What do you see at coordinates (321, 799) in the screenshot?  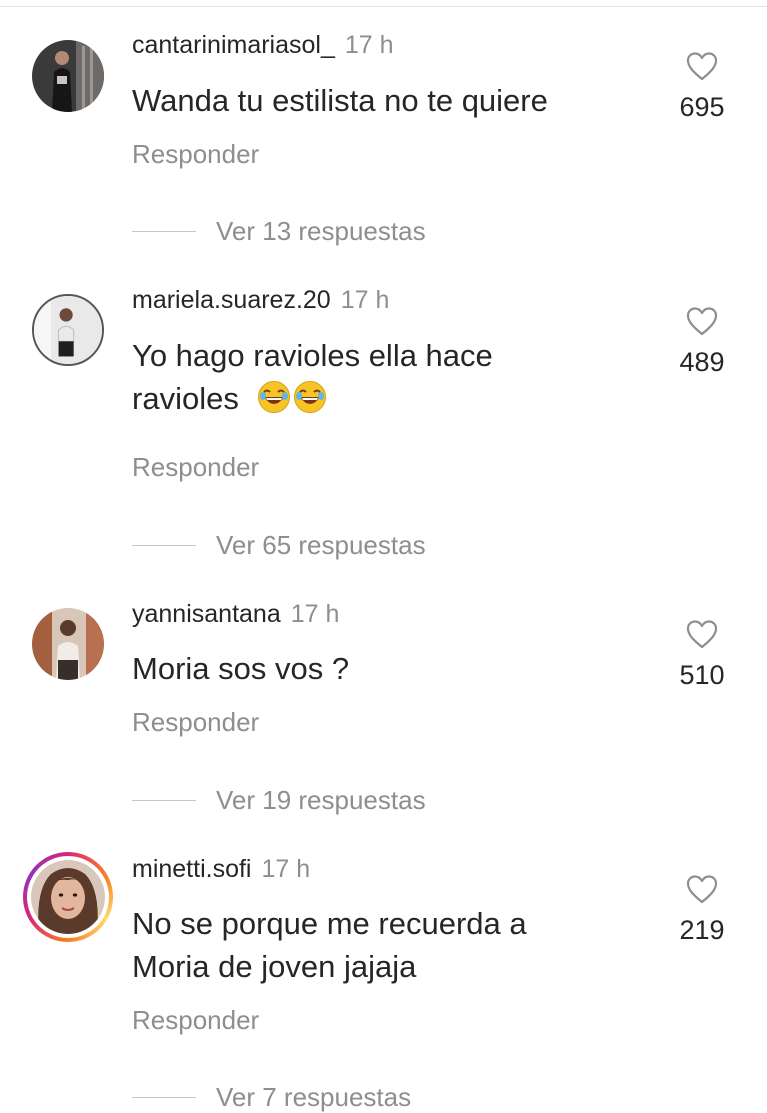 I see `view-replies-label: Ver 19 respuestas` at bounding box center [321, 799].